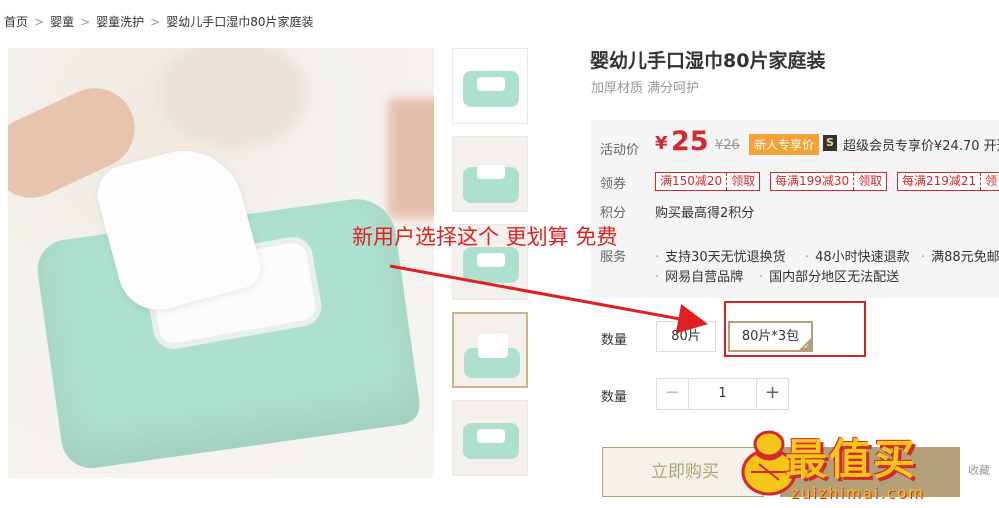  I want to click on watermark: 最值买 zuizhimai.com, so click(863, 463).